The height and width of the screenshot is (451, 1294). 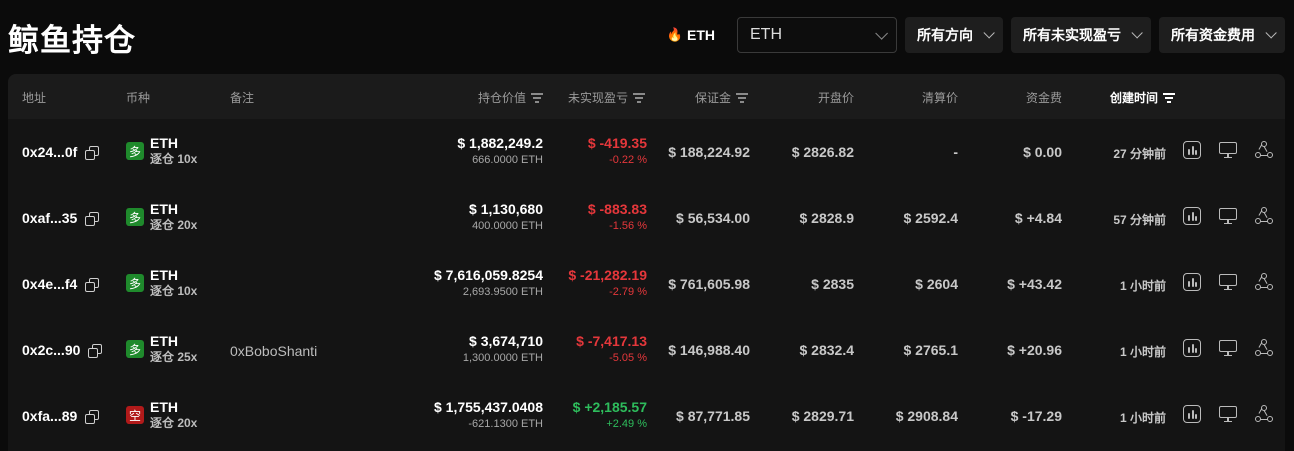 What do you see at coordinates (488, 415) in the screenshot?
I see `position-value-cell: $ 1,755,437.0408 -621.1300 ETH` at bounding box center [488, 415].